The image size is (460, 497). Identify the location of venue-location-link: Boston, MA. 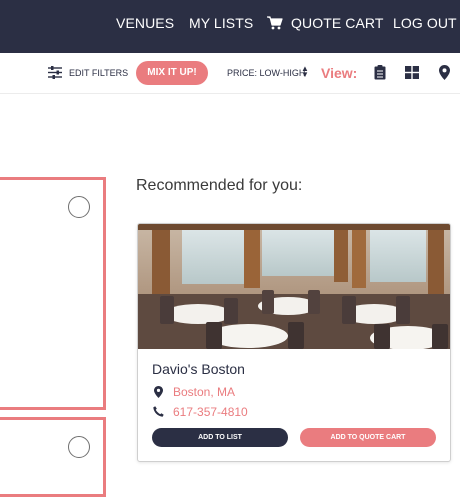
(204, 392).